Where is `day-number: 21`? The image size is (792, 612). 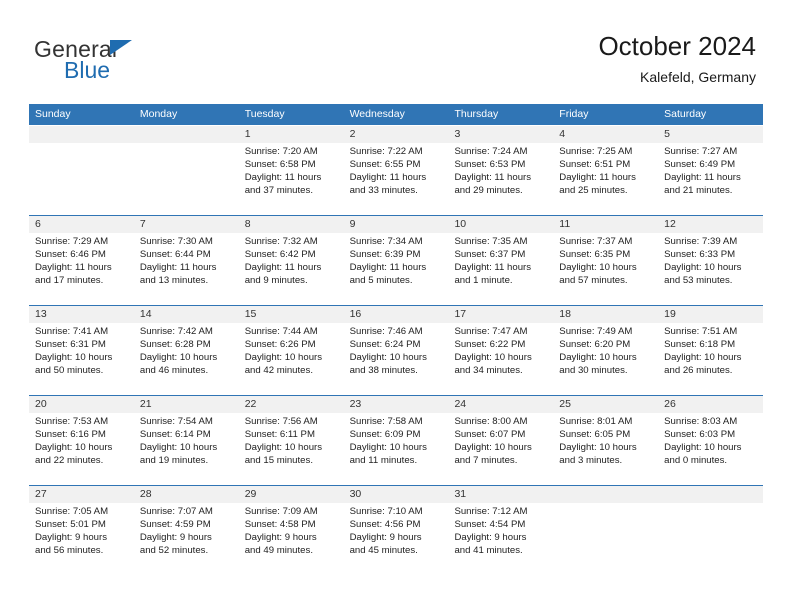
day-number: 21 is located at coordinates (186, 404).